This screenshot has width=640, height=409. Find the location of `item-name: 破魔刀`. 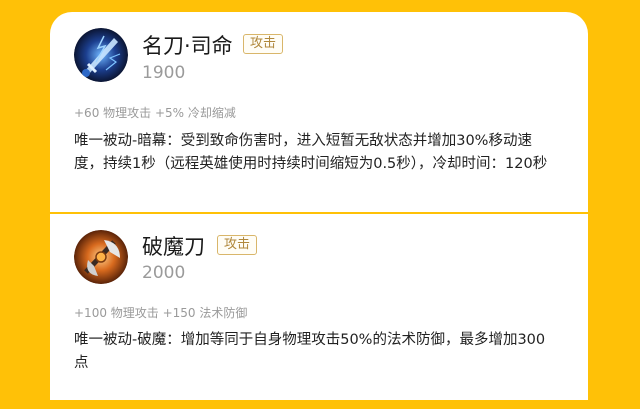

item-name: 破魔刀 is located at coordinates (173, 247).